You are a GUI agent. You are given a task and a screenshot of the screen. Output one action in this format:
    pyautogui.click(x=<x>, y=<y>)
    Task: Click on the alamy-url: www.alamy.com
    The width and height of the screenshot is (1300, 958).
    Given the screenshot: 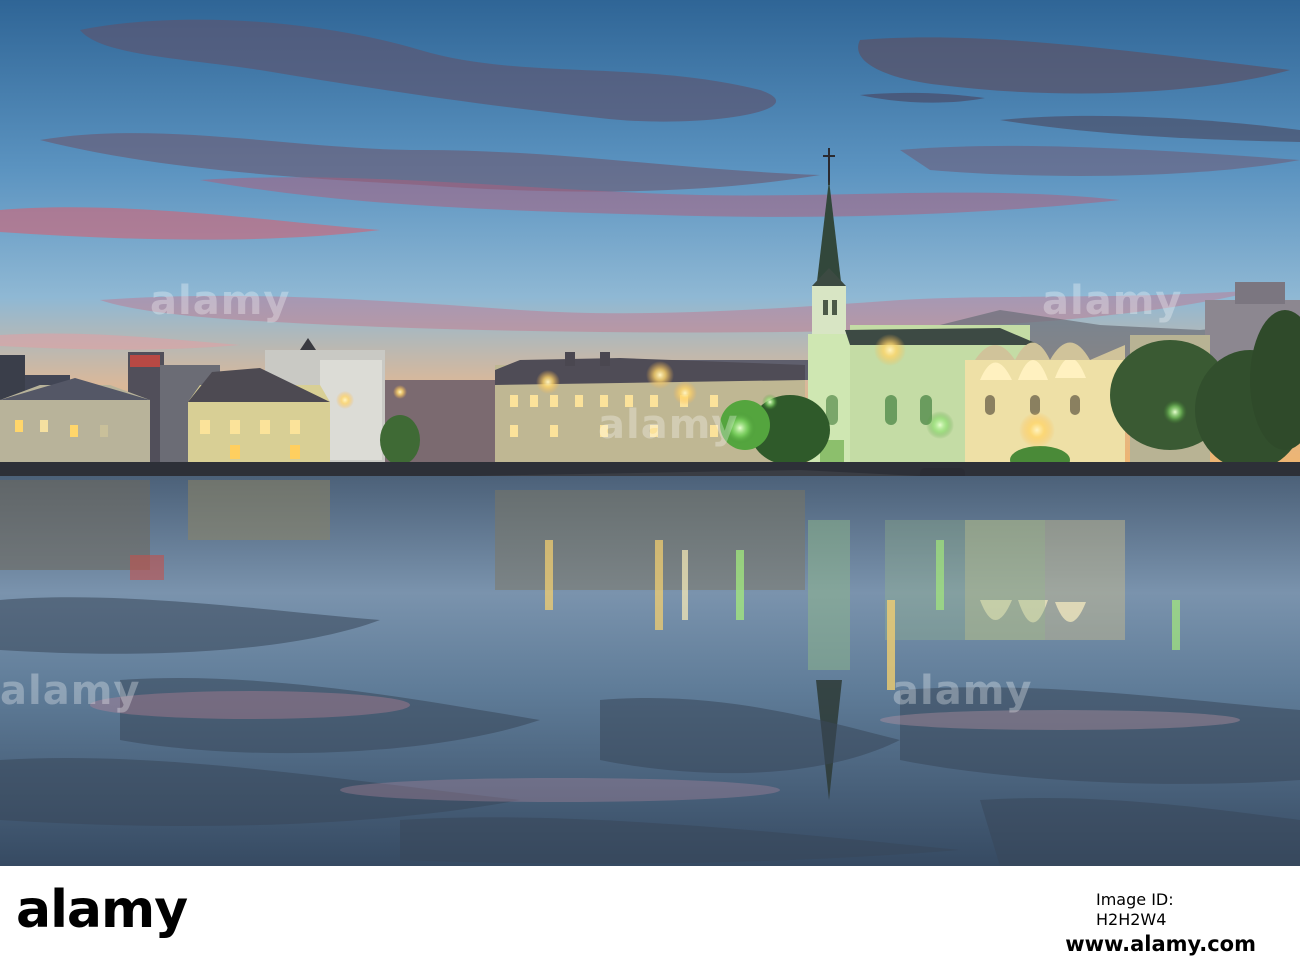 What is the action you would take?
    pyautogui.click(x=958, y=944)
    